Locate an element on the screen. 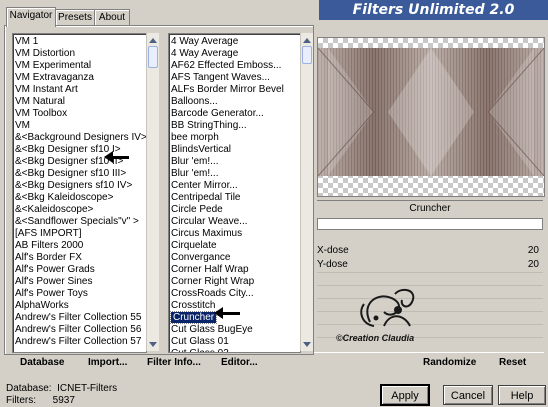  category-item: VM Extravaganza is located at coordinates (79, 78).